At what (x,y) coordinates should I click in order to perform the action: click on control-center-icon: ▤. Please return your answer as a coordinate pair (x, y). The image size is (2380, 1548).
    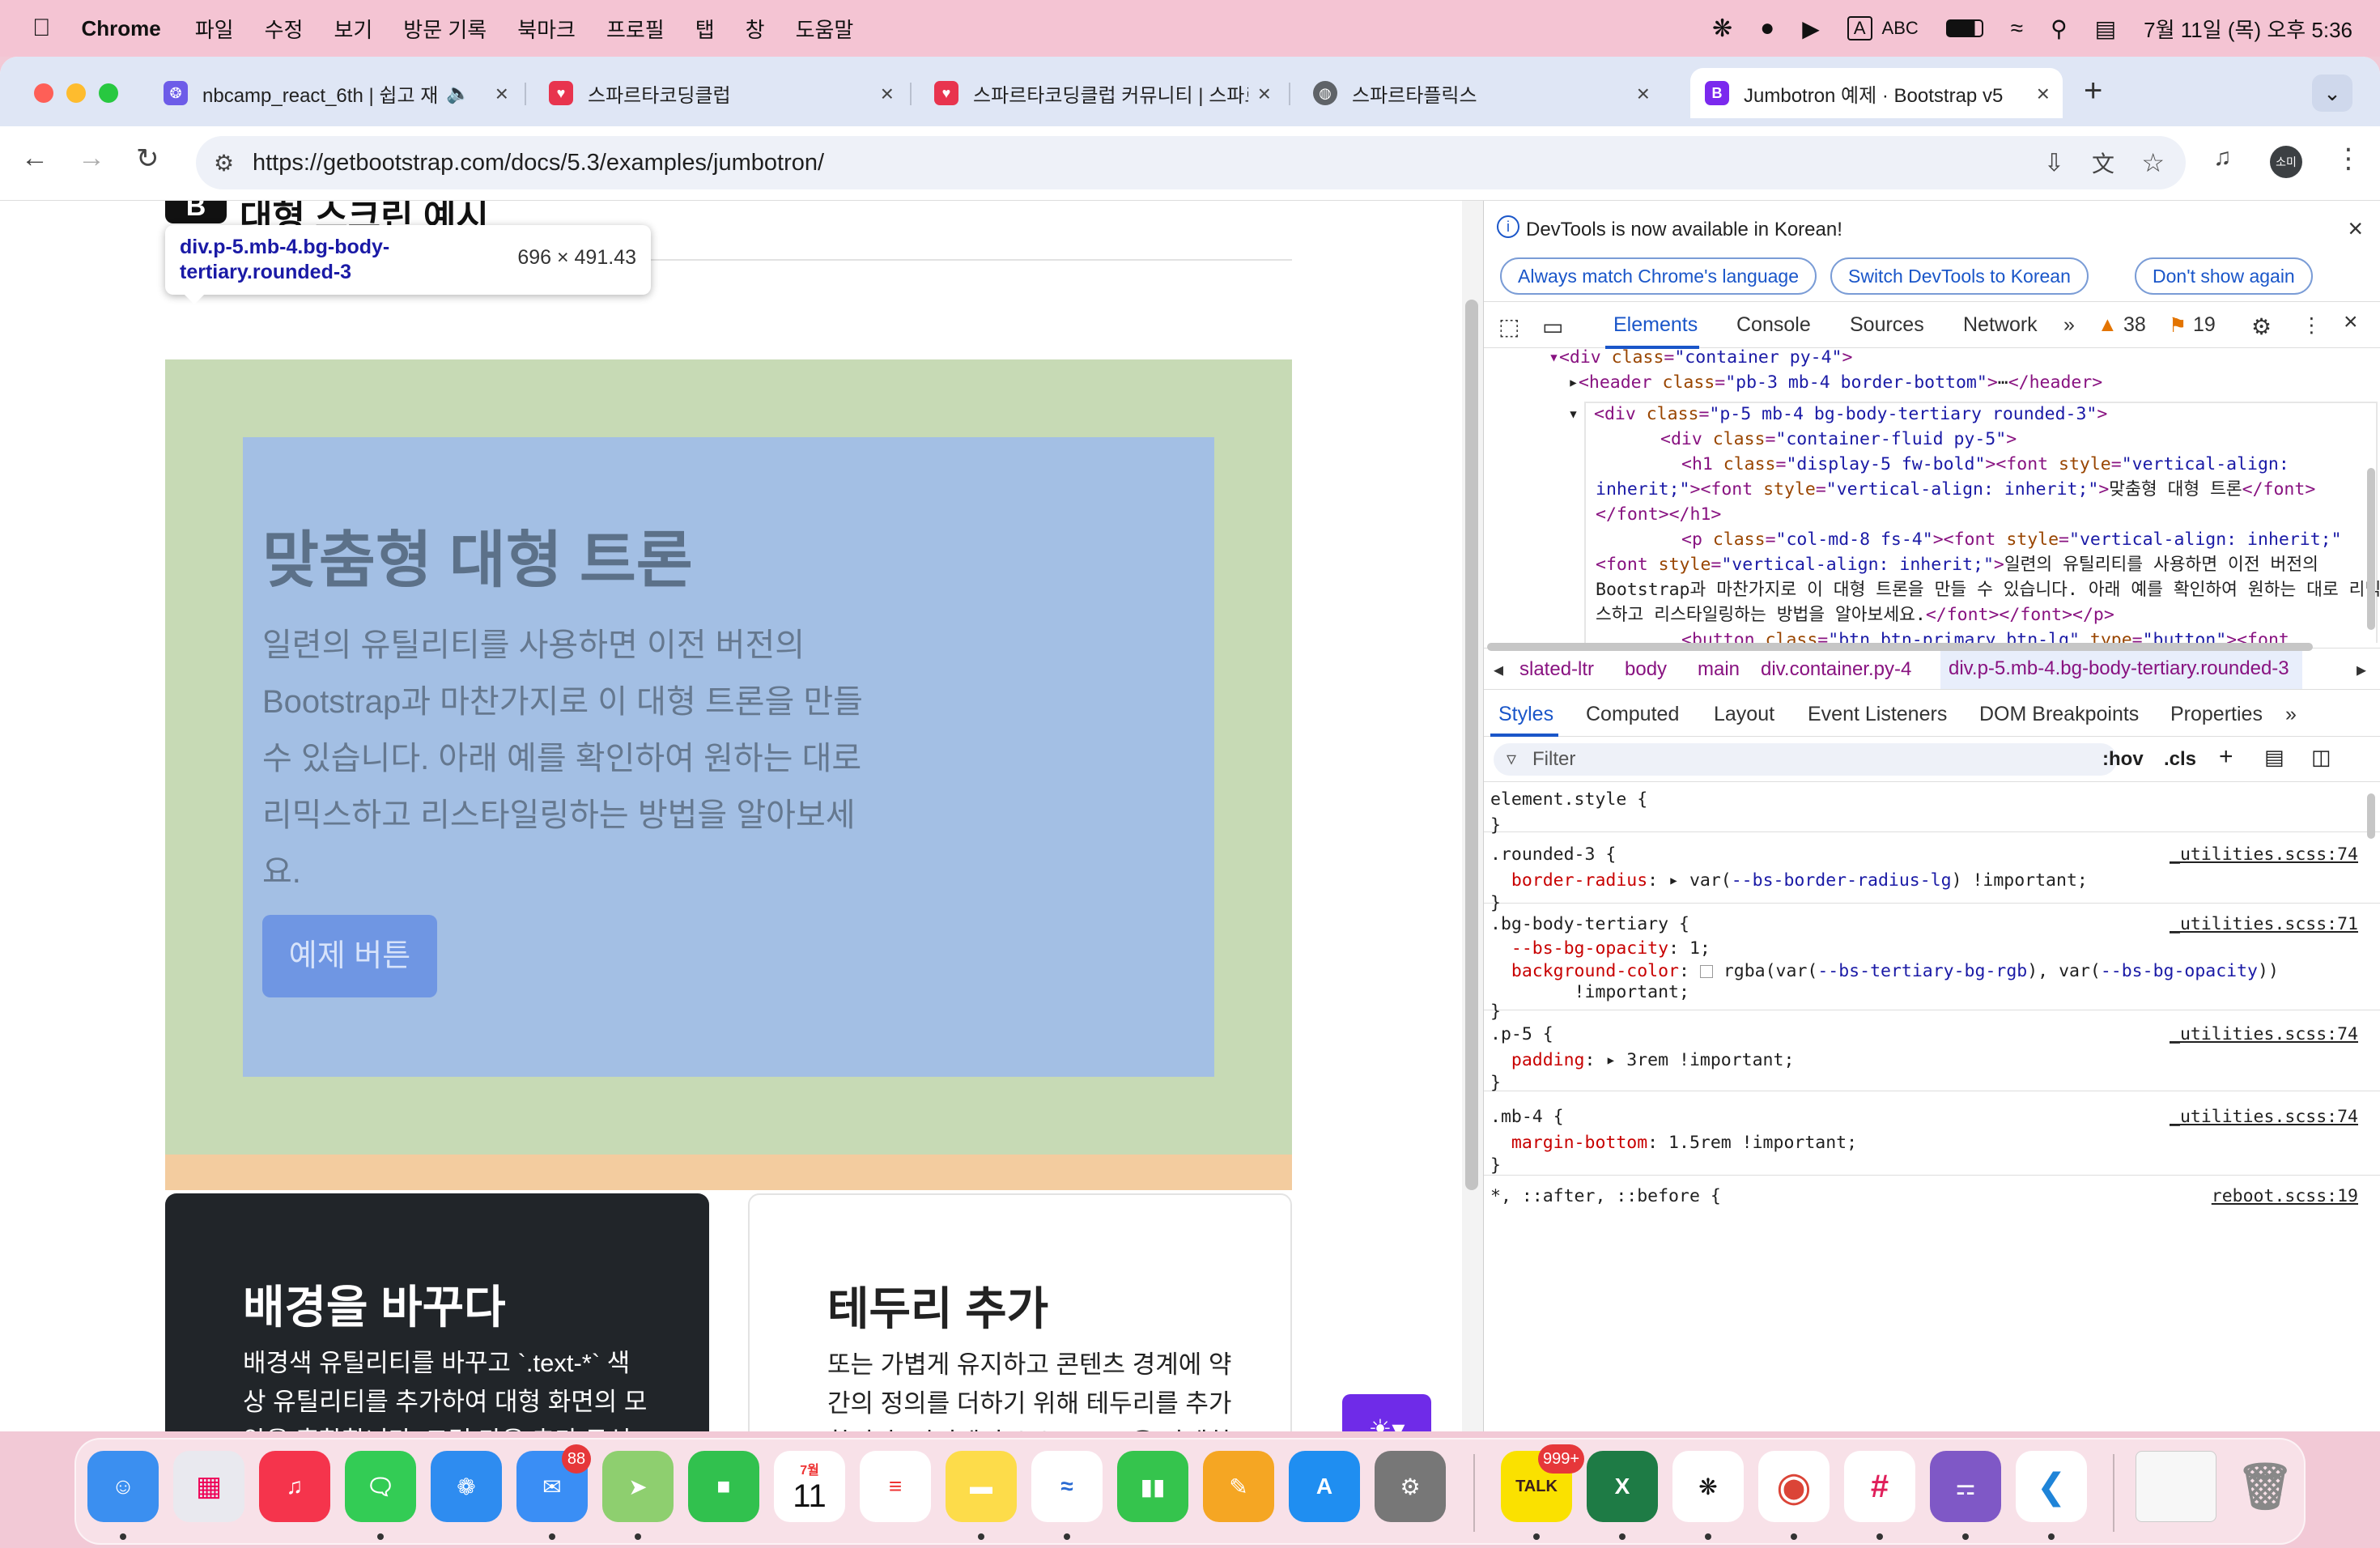
    Looking at the image, I should click on (2105, 29).